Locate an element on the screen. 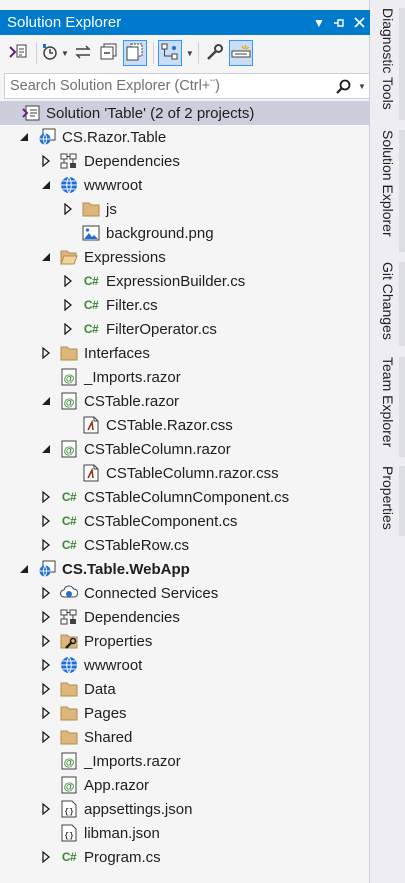 Image resolution: width=405 pixels, height=883 pixels. properties-button is located at coordinates (215, 53).